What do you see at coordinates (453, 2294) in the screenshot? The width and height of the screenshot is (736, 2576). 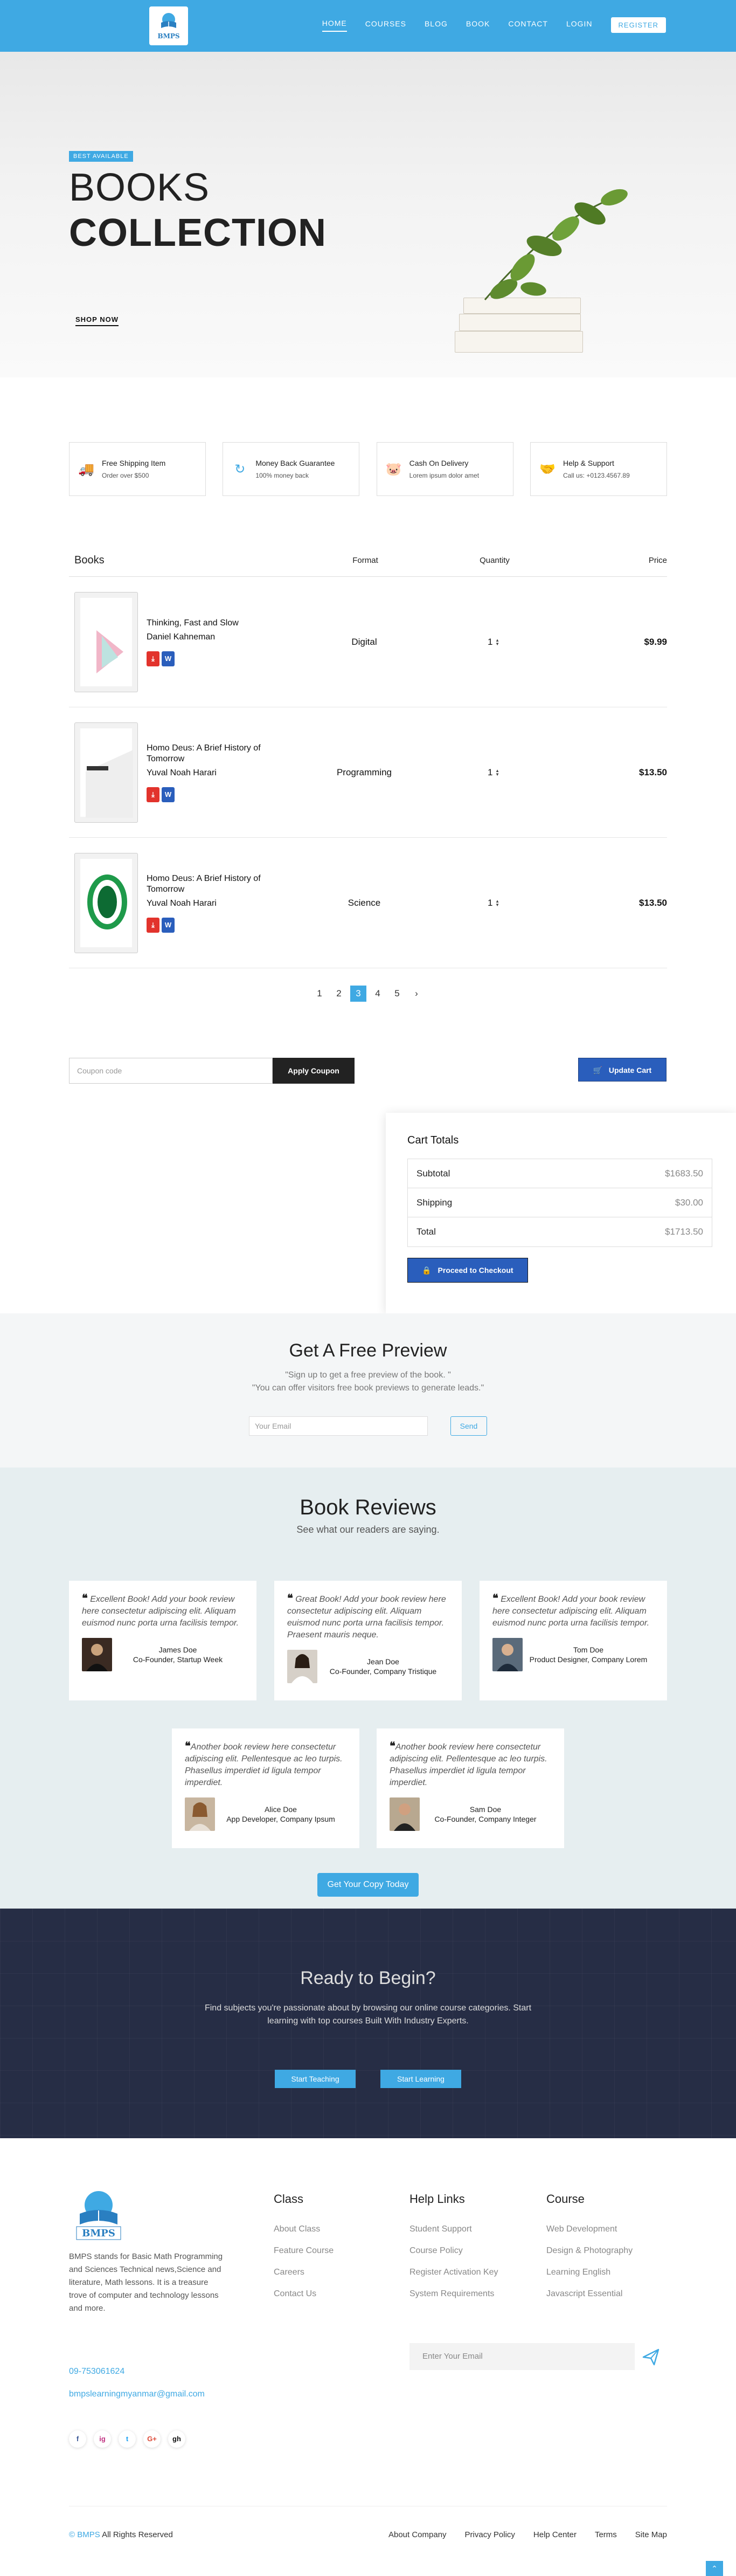 I see `footer-link: System Requirements` at bounding box center [453, 2294].